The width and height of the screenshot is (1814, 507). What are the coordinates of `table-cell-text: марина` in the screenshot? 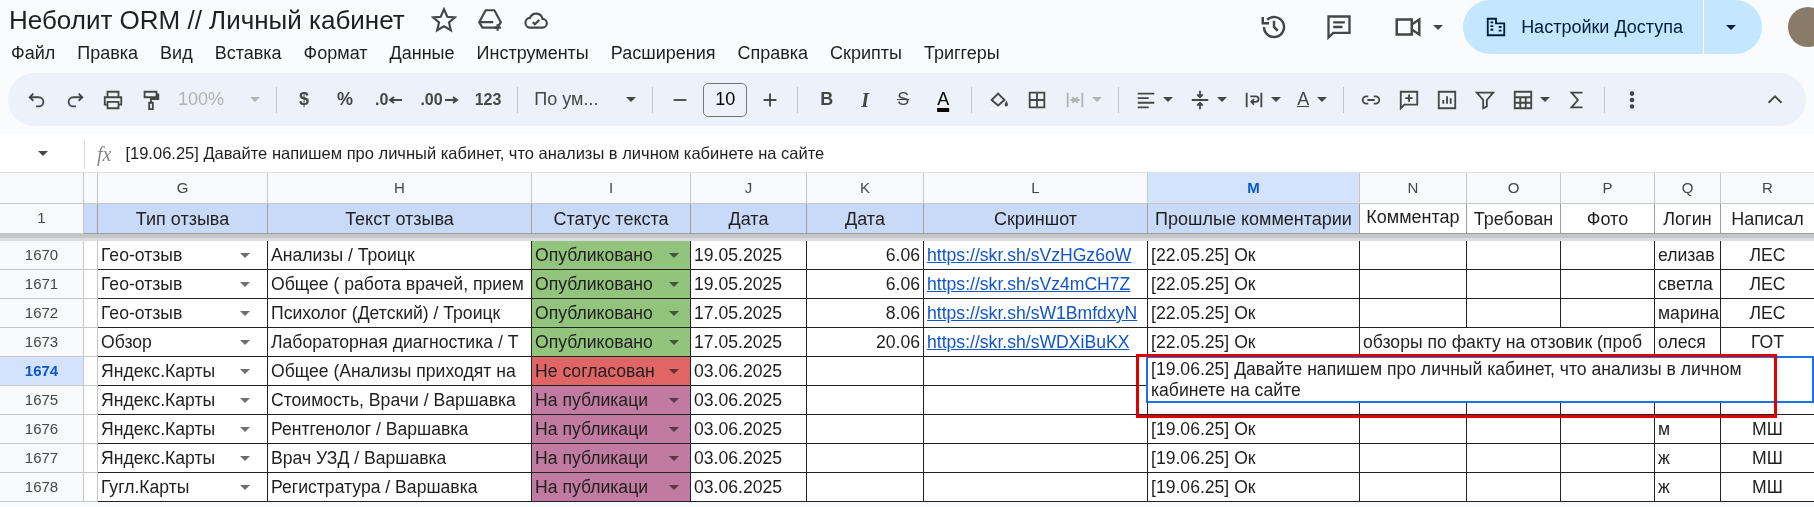 It's located at (1688, 313).